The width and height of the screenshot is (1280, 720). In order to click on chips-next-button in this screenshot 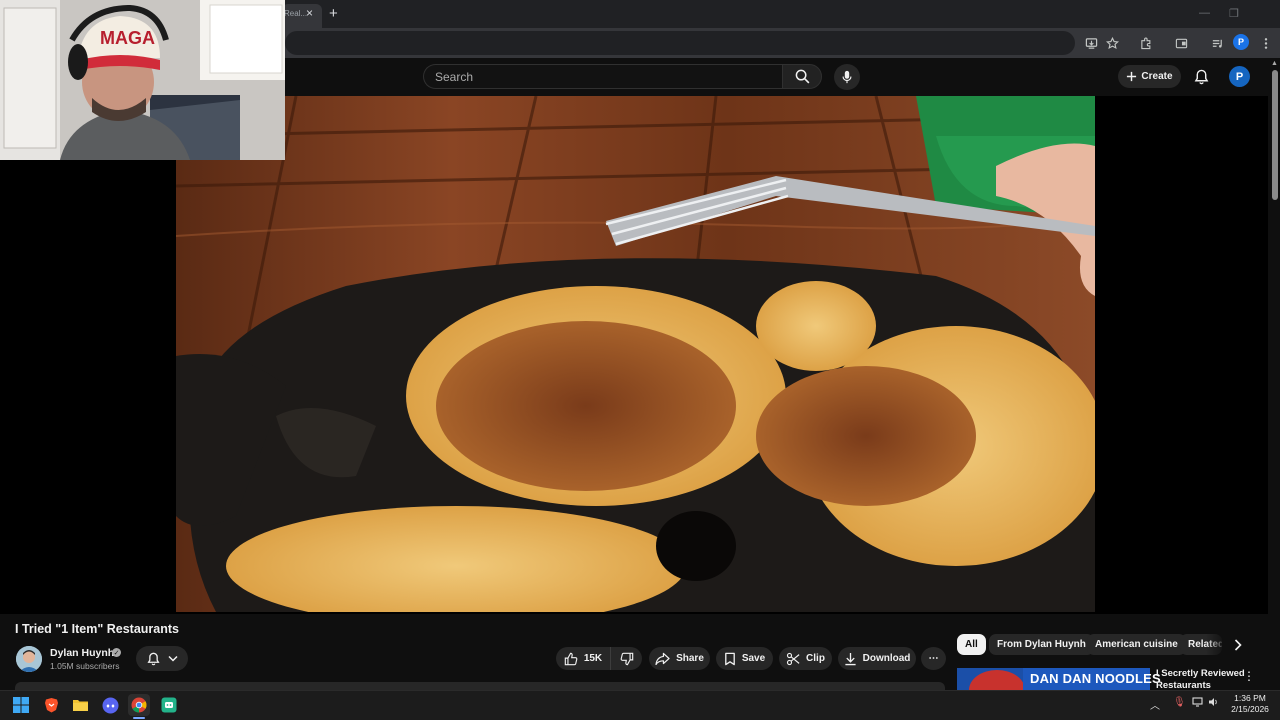, I will do `click(1238, 645)`.